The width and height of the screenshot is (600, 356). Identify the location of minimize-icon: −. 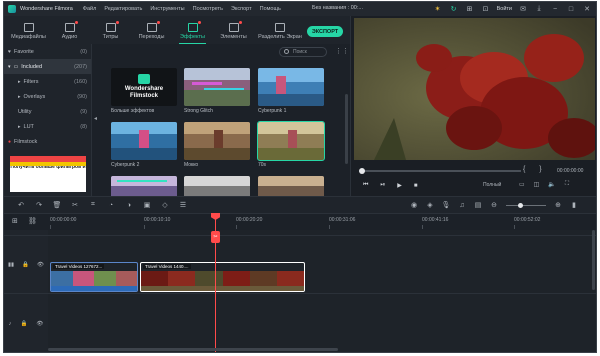
(555, 9).